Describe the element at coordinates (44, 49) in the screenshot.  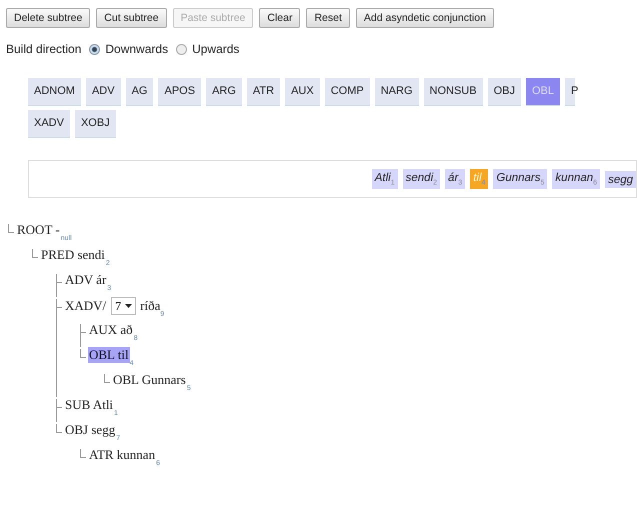
I see `build-direction-label: Build direction` at that location.